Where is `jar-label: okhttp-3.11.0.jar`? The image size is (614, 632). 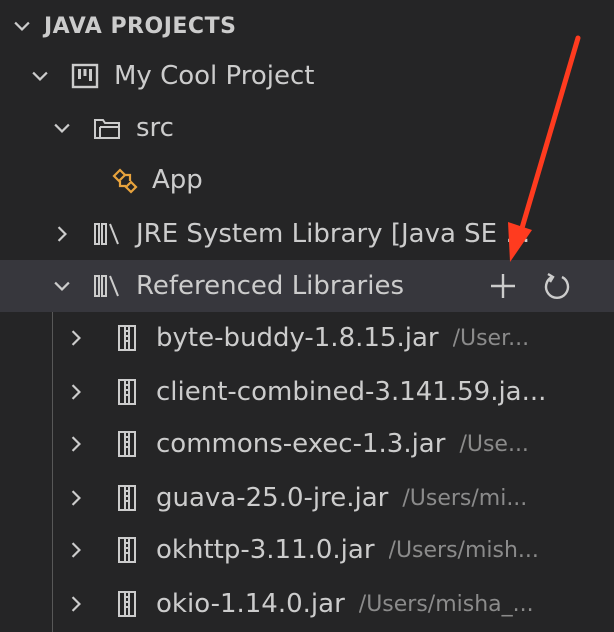
jar-label: okhttp-3.11.0.jar is located at coordinates (265, 550).